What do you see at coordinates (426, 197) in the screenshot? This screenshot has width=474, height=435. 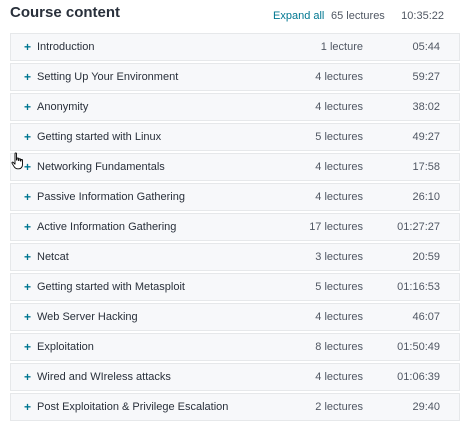 I see `section-duration: 26:10` at bounding box center [426, 197].